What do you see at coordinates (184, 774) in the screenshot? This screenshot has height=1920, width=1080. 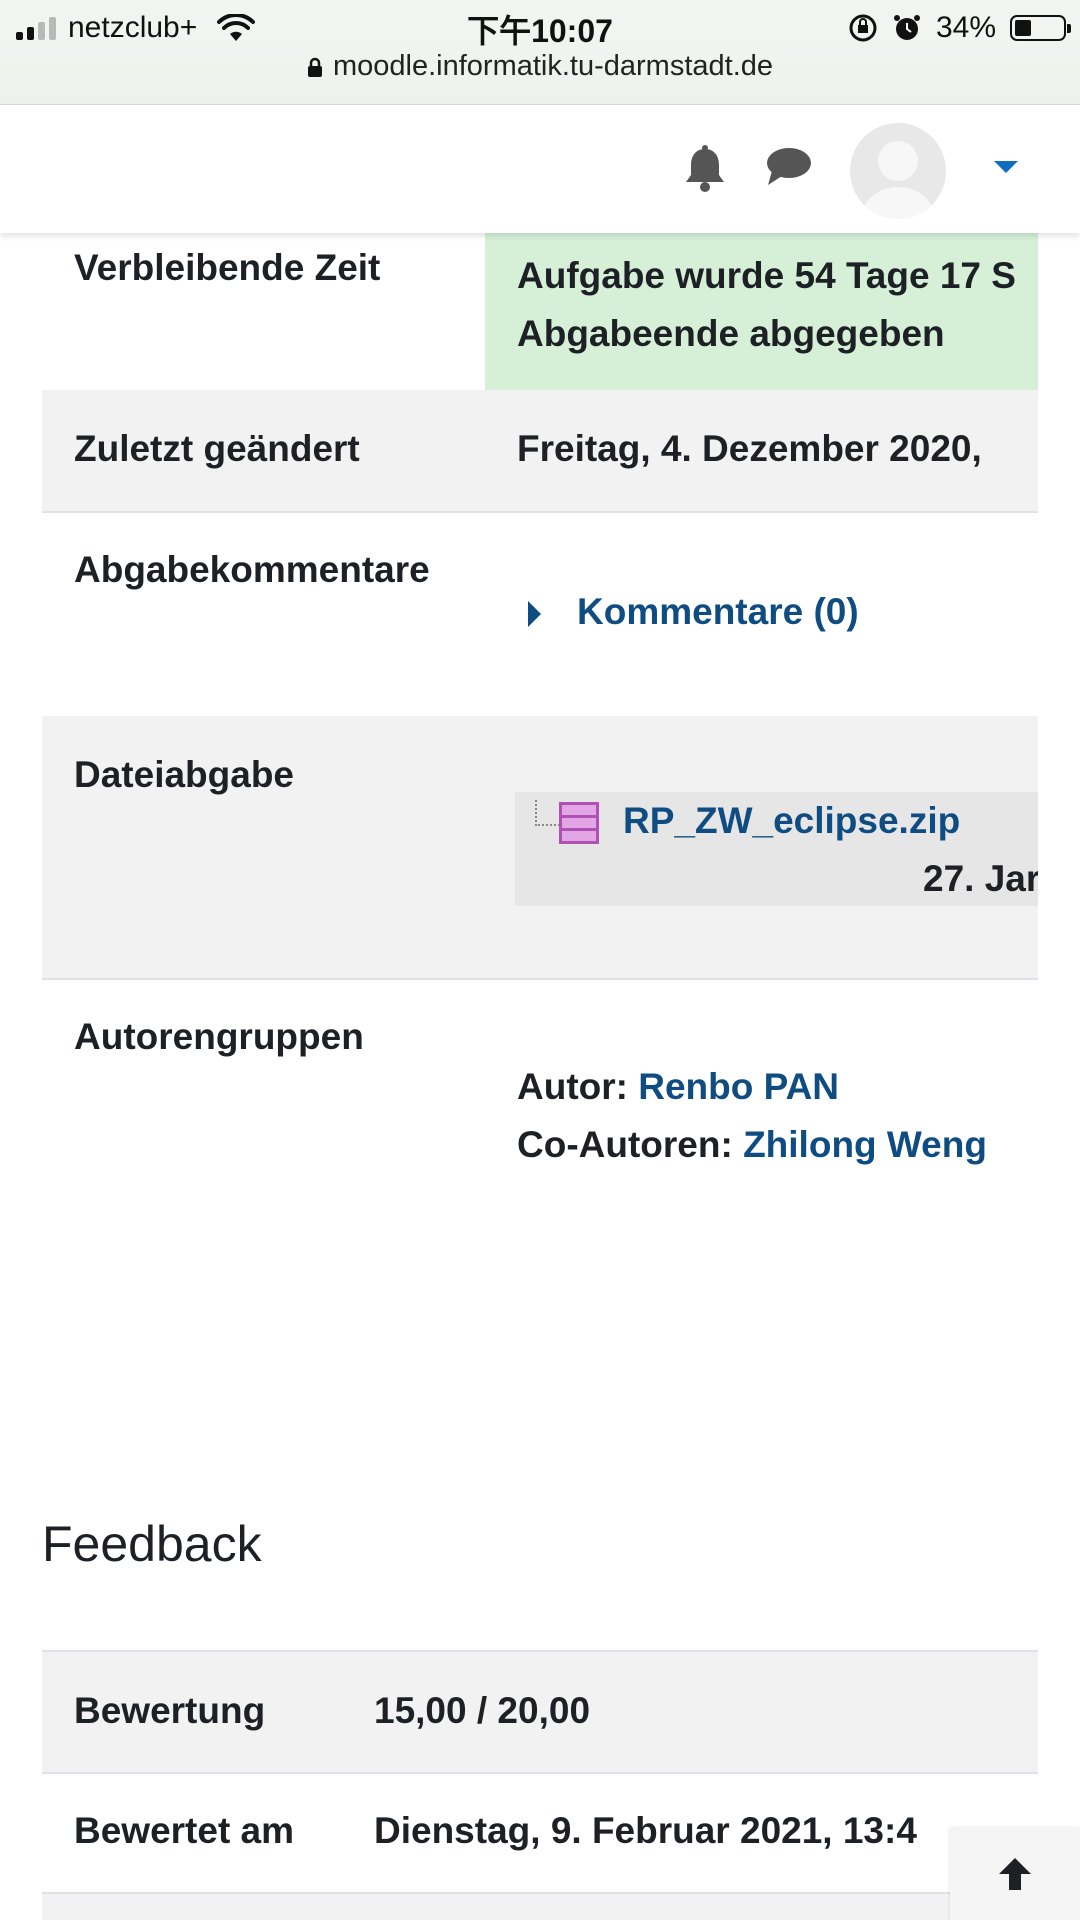 I see `file-submission-label: Dateiabgabe` at bounding box center [184, 774].